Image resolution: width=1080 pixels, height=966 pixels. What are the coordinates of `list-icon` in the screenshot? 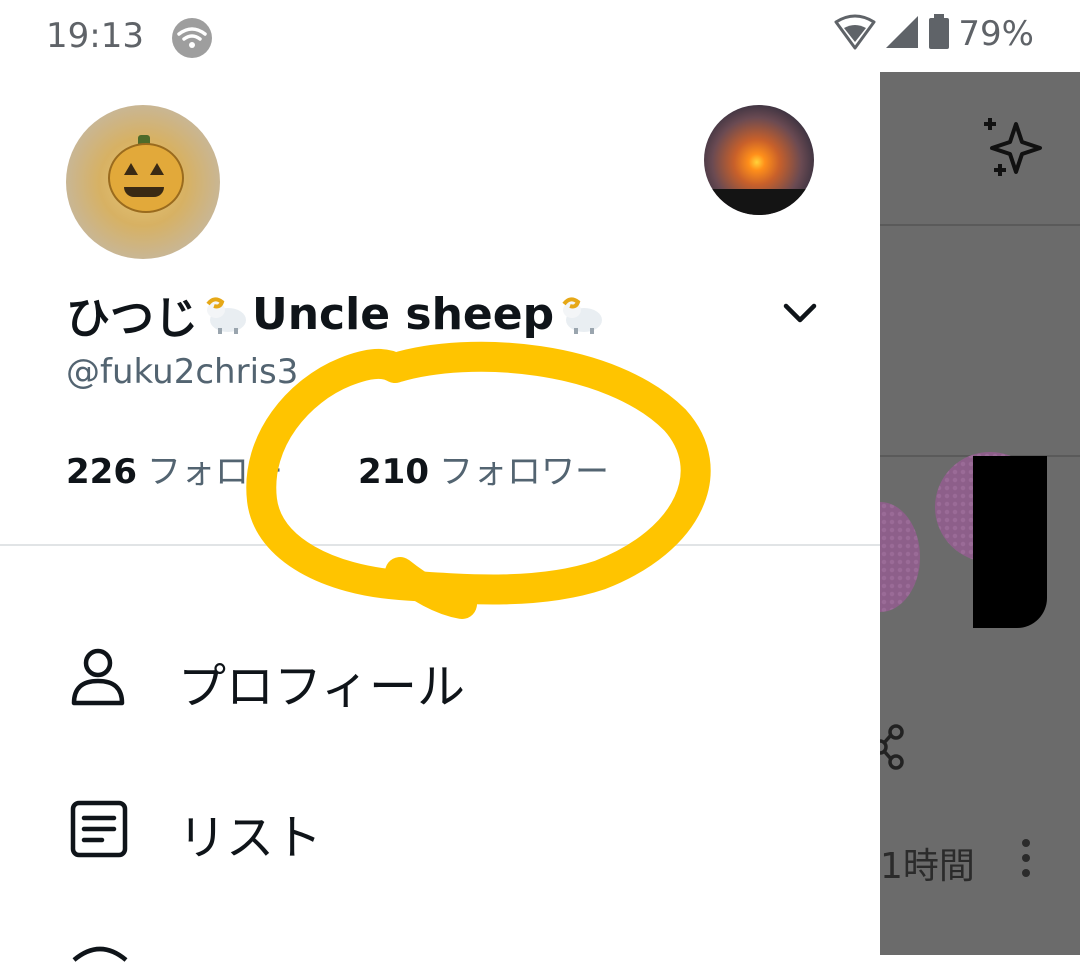 It's located at (99, 831).